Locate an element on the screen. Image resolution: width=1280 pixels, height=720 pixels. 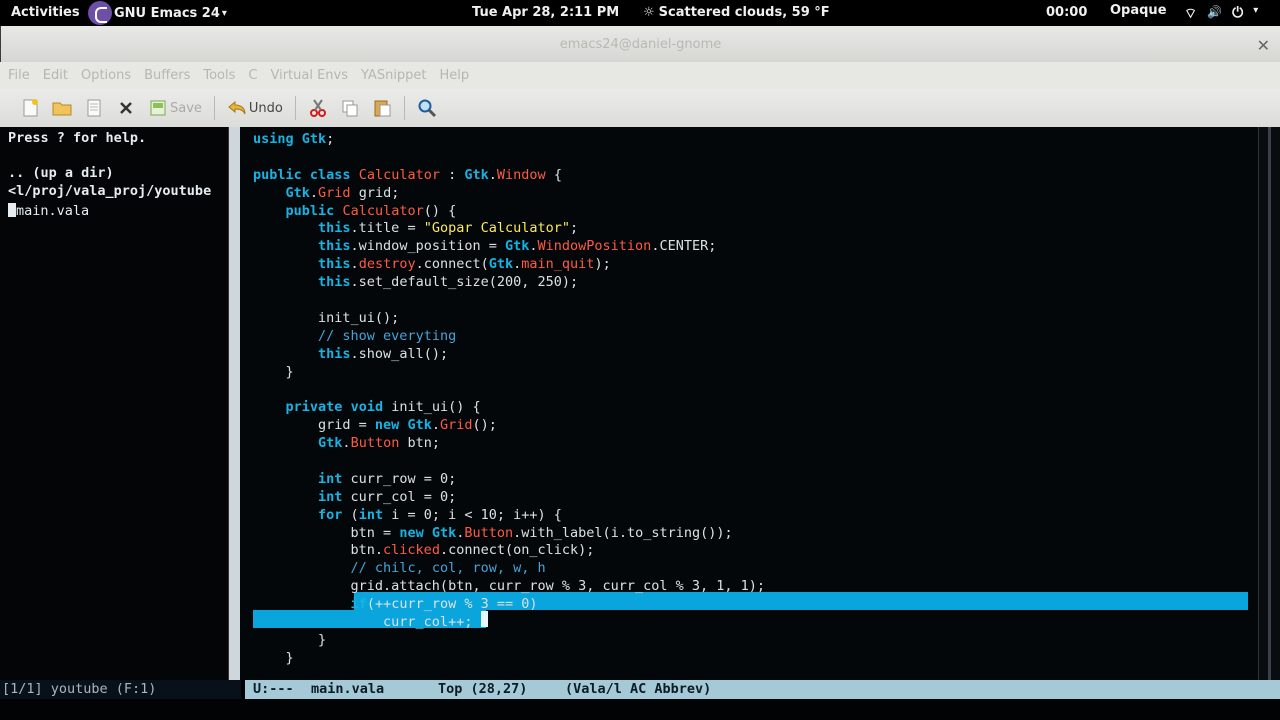
app-menu: GNU Emacs 24 ▾ is located at coordinates (157, 13).